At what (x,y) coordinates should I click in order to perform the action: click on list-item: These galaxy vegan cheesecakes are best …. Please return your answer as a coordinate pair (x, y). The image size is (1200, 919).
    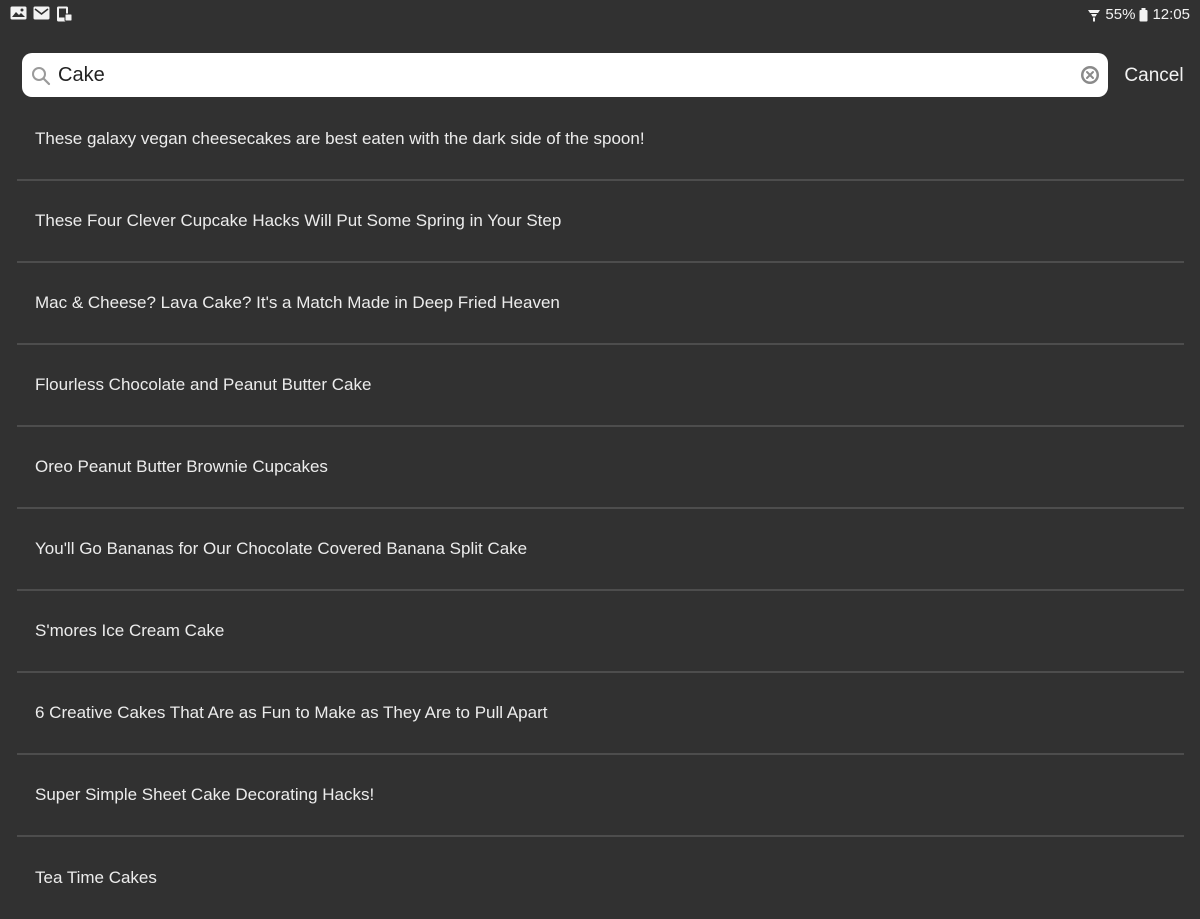
    Looking at the image, I should click on (600, 140).